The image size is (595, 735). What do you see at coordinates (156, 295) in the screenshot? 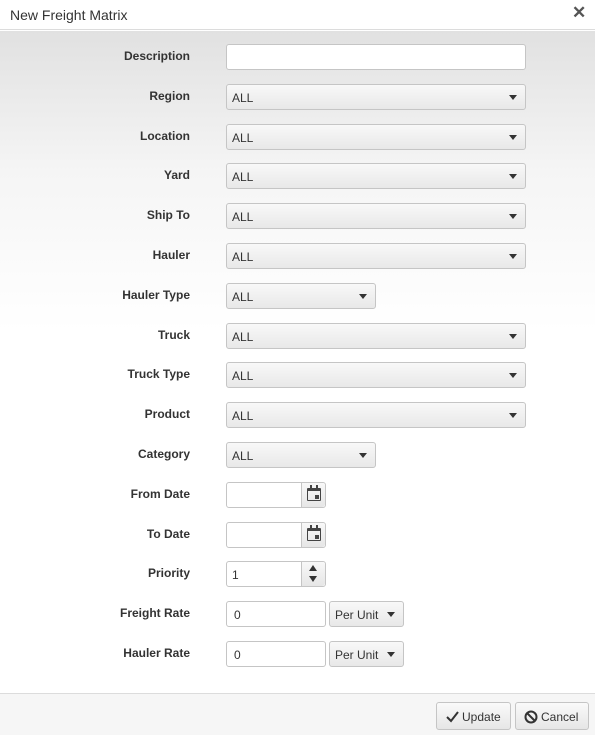
I see `hauler-type-label: Hauler Type` at bounding box center [156, 295].